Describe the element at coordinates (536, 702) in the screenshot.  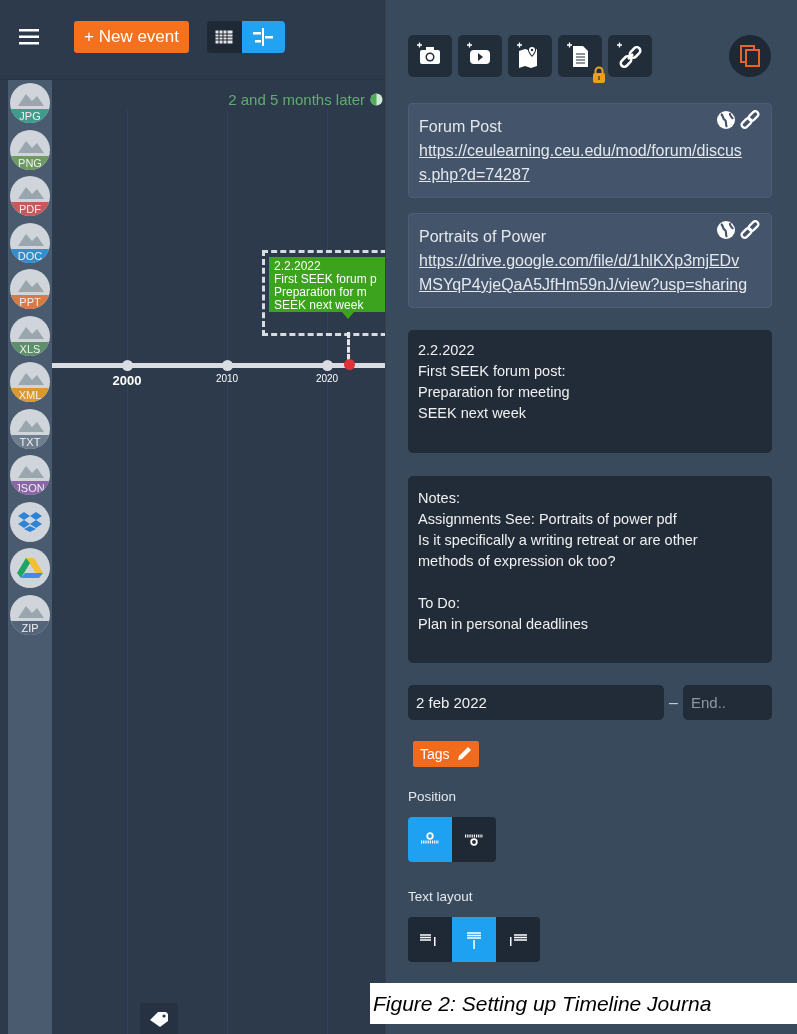
I see `start-date-field: 2 feb 2022` at that location.